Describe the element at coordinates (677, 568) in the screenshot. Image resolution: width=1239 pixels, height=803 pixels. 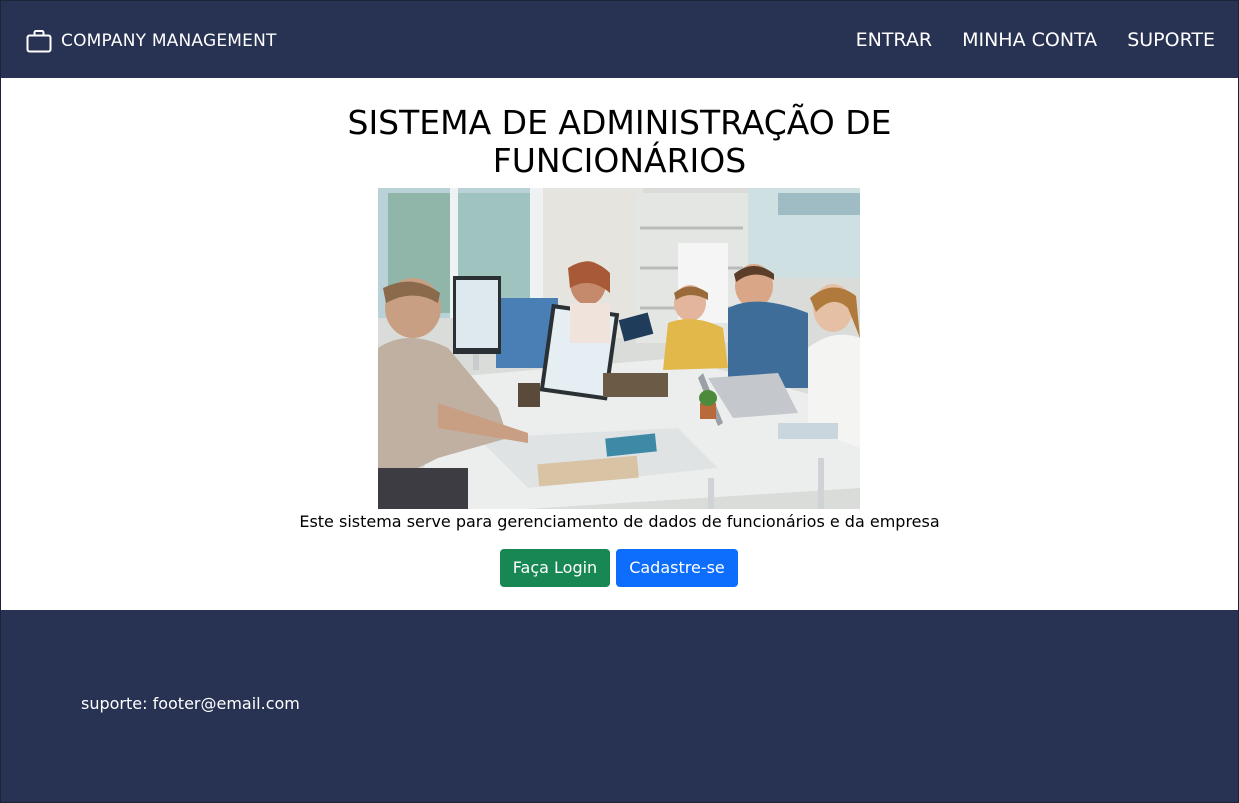
I see `signup-button: Cadastre-se` at that location.